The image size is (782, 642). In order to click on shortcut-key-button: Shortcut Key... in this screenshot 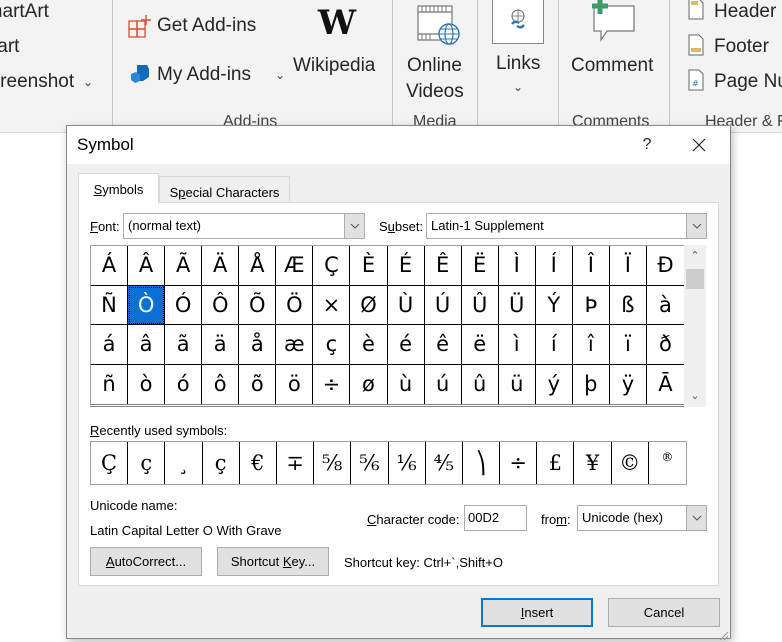, I will do `click(273, 561)`.